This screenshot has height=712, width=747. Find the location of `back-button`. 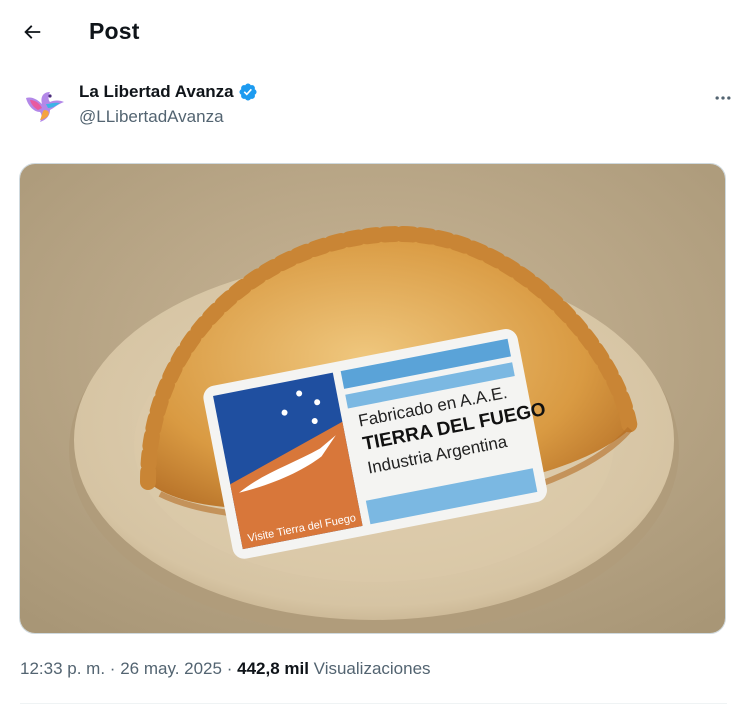

back-button is located at coordinates (32, 32).